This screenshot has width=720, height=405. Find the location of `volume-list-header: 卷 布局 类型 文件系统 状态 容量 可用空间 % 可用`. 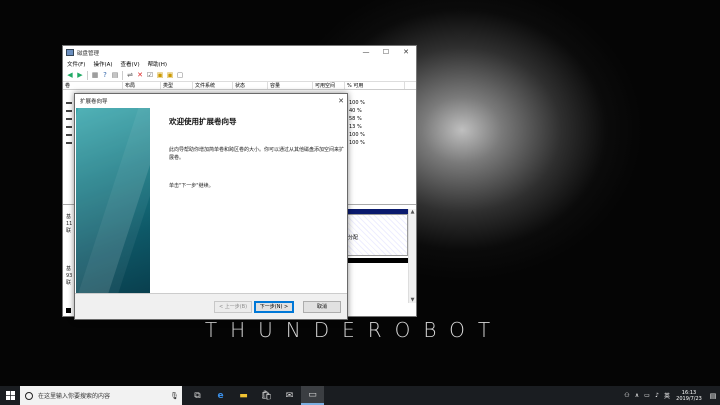

volume-list-header: 卷 布局 类型 文件系统 状态 容量 可用空间 % 可用 is located at coordinates (239, 86).